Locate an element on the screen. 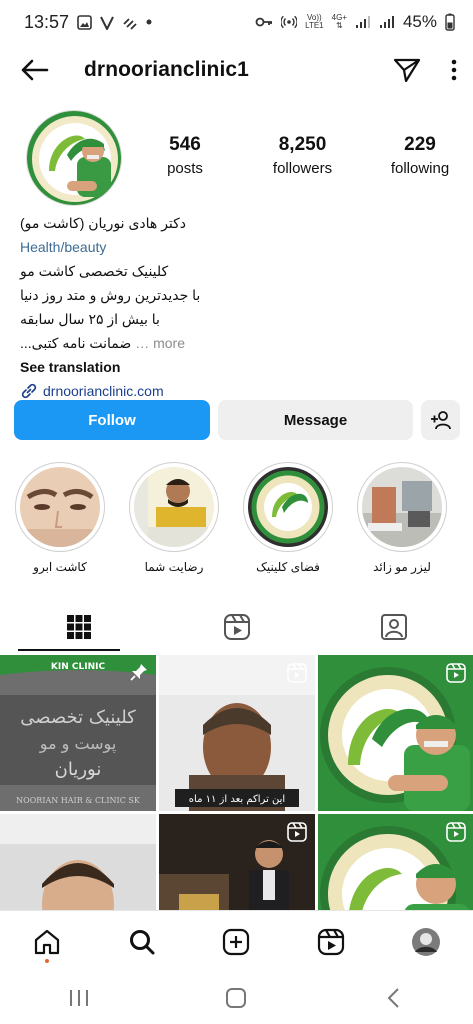 The height and width of the screenshot is (1024, 473). post-thumbnail: این تراکم بعد از ۱۱ ماه is located at coordinates (237, 733).